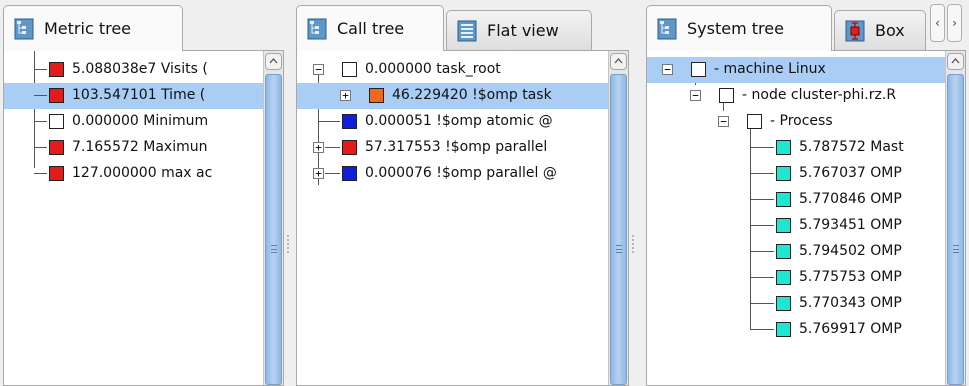 This screenshot has width=969, height=386. Describe the element at coordinates (796, 304) in the screenshot. I see `tree-row: 5.770343 OMP` at that location.